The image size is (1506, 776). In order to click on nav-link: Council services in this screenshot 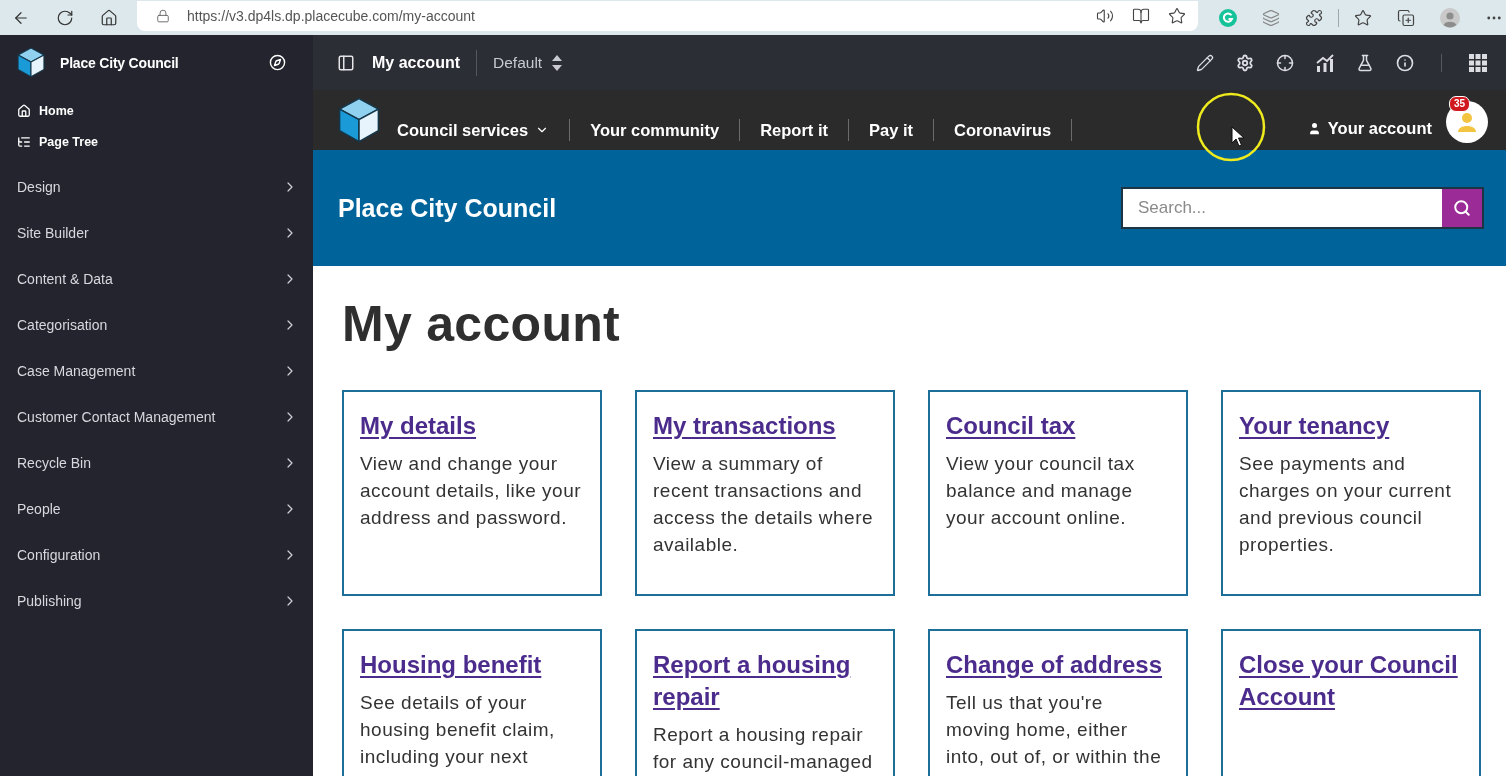, I will do `click(484, 130)`.